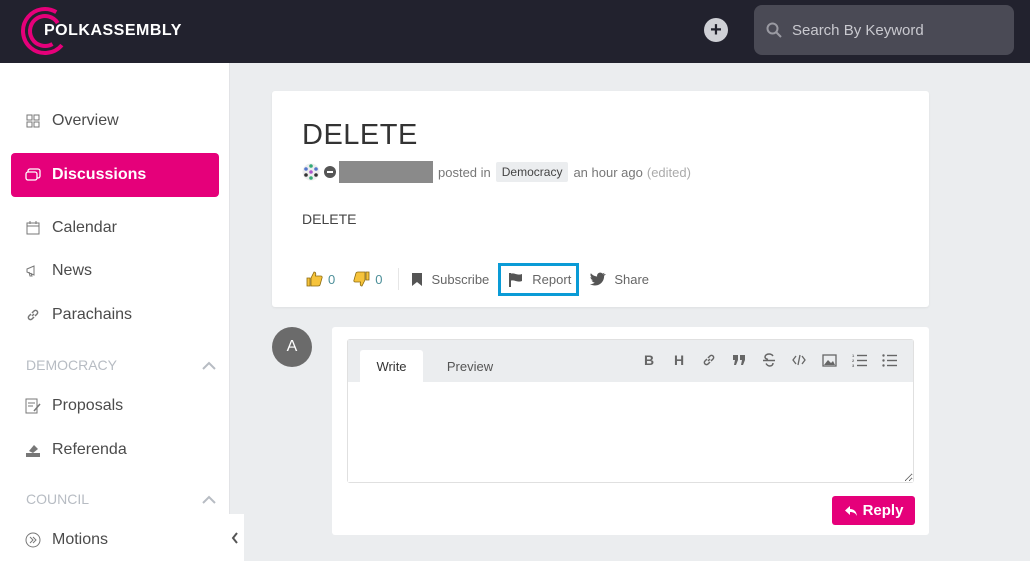 The height and width of the screenshot is (561, 1030). Describe the element at coordinates (361, 279) in the screenshot. I see `thumbs-down-icon` at that location.